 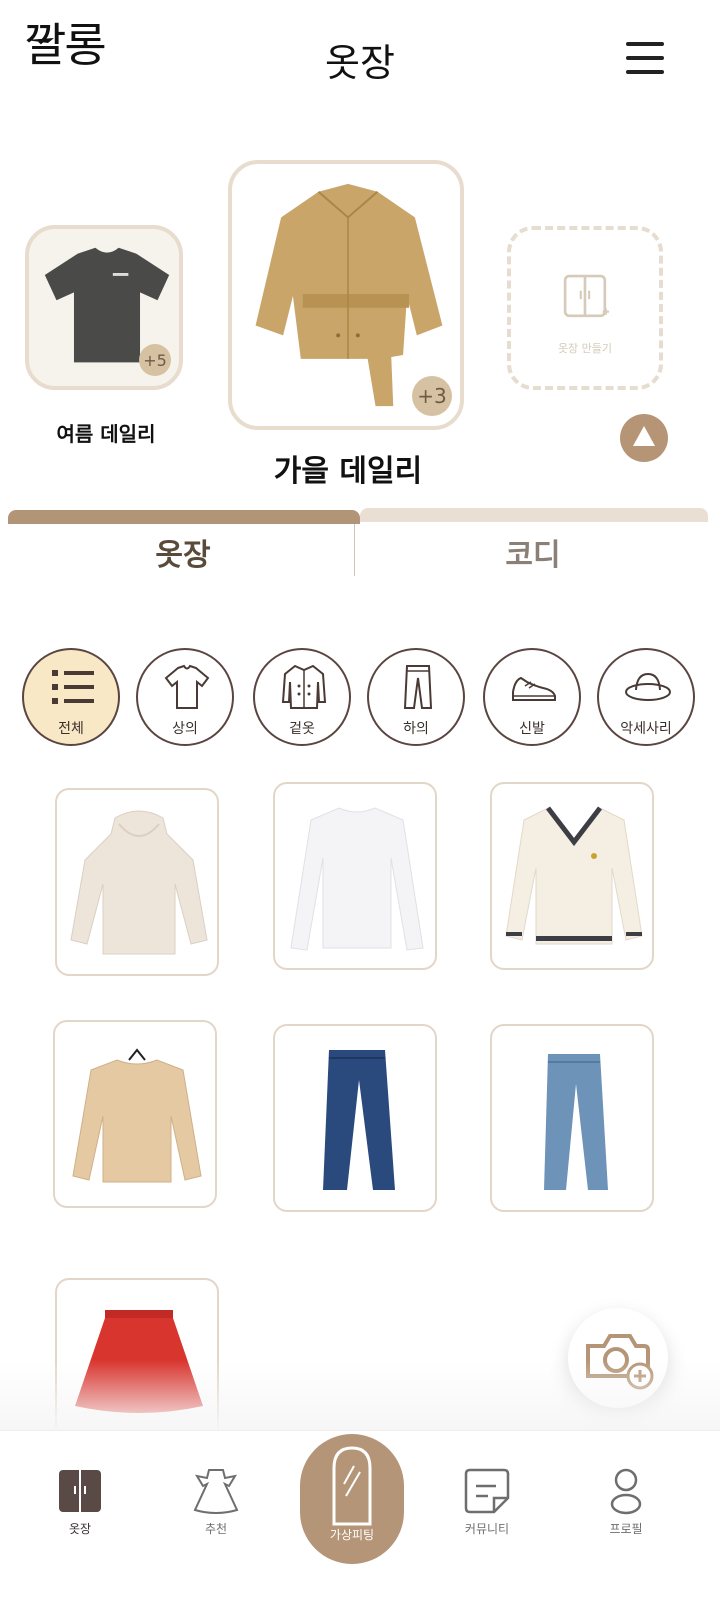 I want to click on category-label: 전체, so click(x=71, y=729).